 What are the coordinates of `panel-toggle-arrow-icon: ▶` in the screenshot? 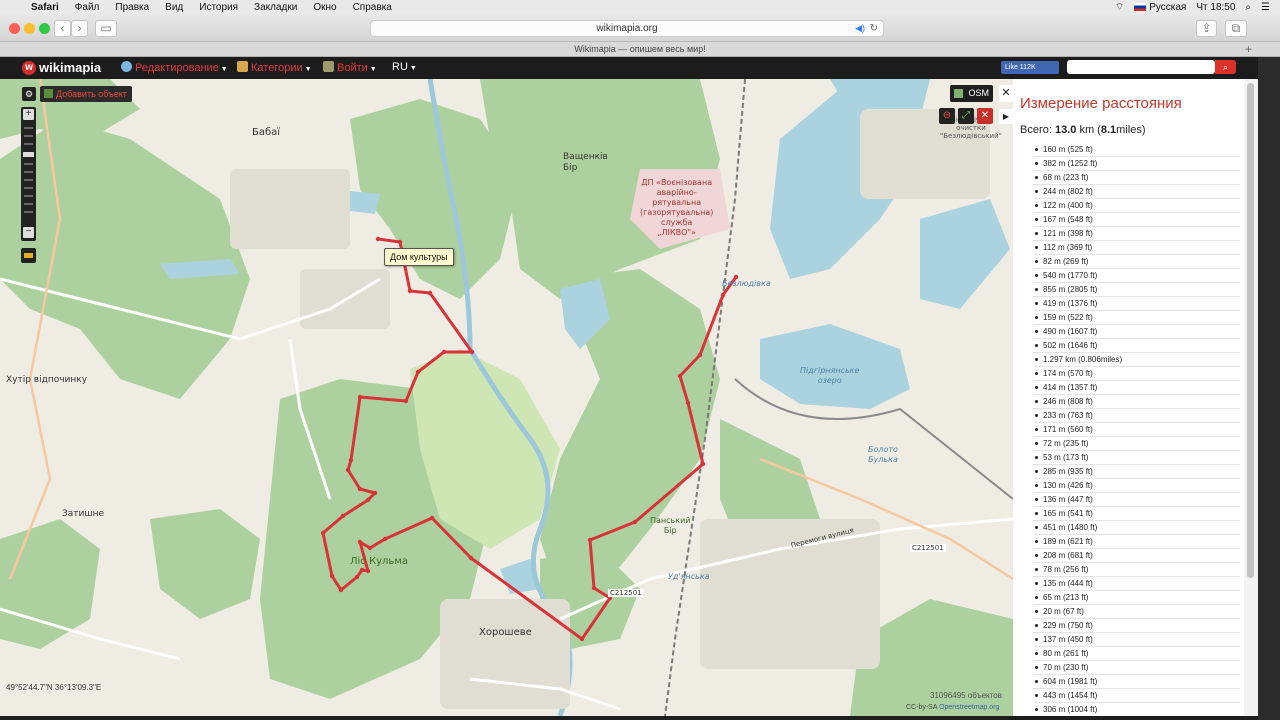 It's located at (1006, 116).